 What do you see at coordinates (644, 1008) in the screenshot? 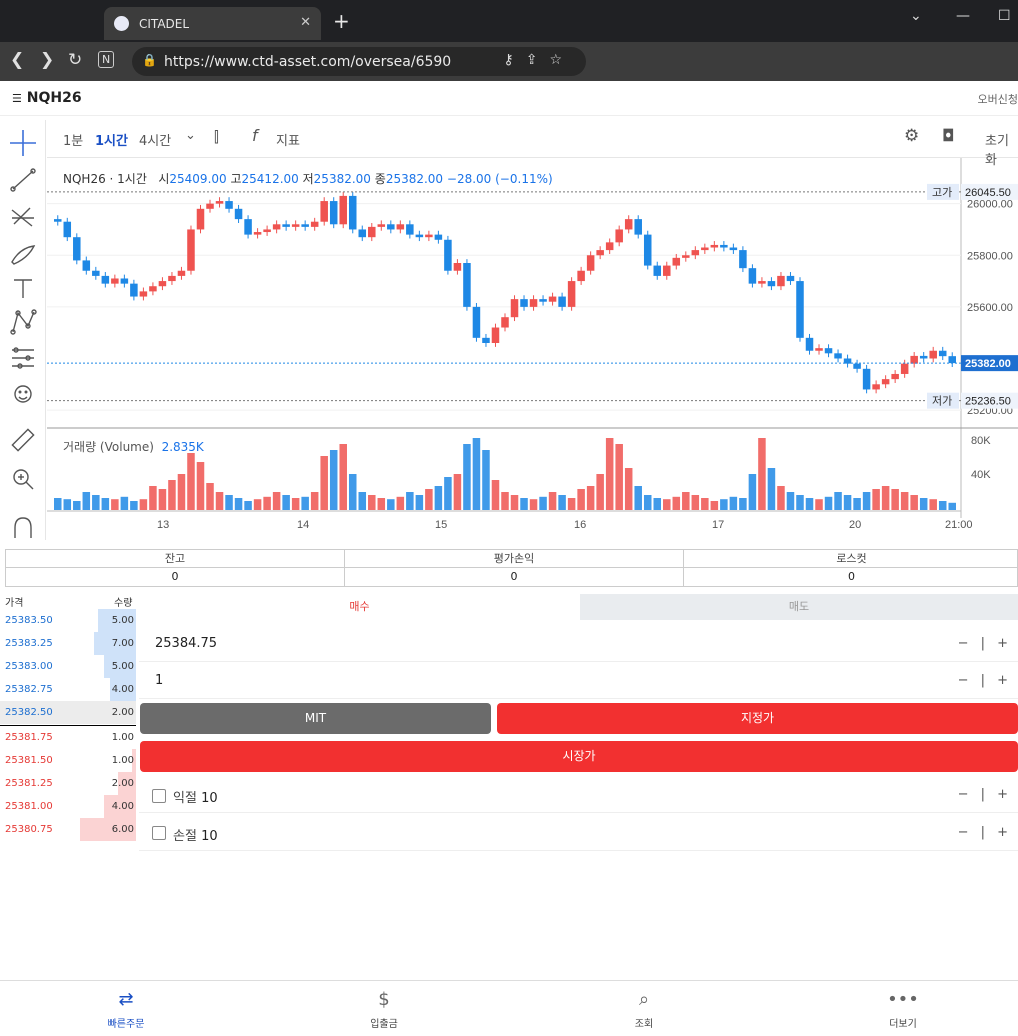
I see `nav-inquiry: ⌕ 조회` at bounding box center [644, 1008].